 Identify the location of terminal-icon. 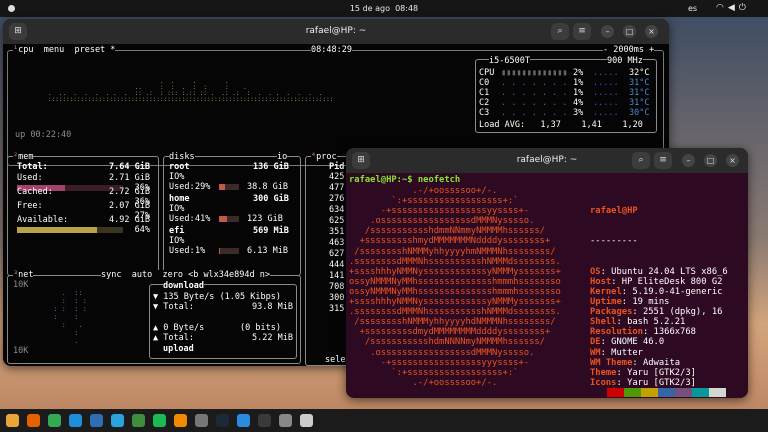
(264, 420).